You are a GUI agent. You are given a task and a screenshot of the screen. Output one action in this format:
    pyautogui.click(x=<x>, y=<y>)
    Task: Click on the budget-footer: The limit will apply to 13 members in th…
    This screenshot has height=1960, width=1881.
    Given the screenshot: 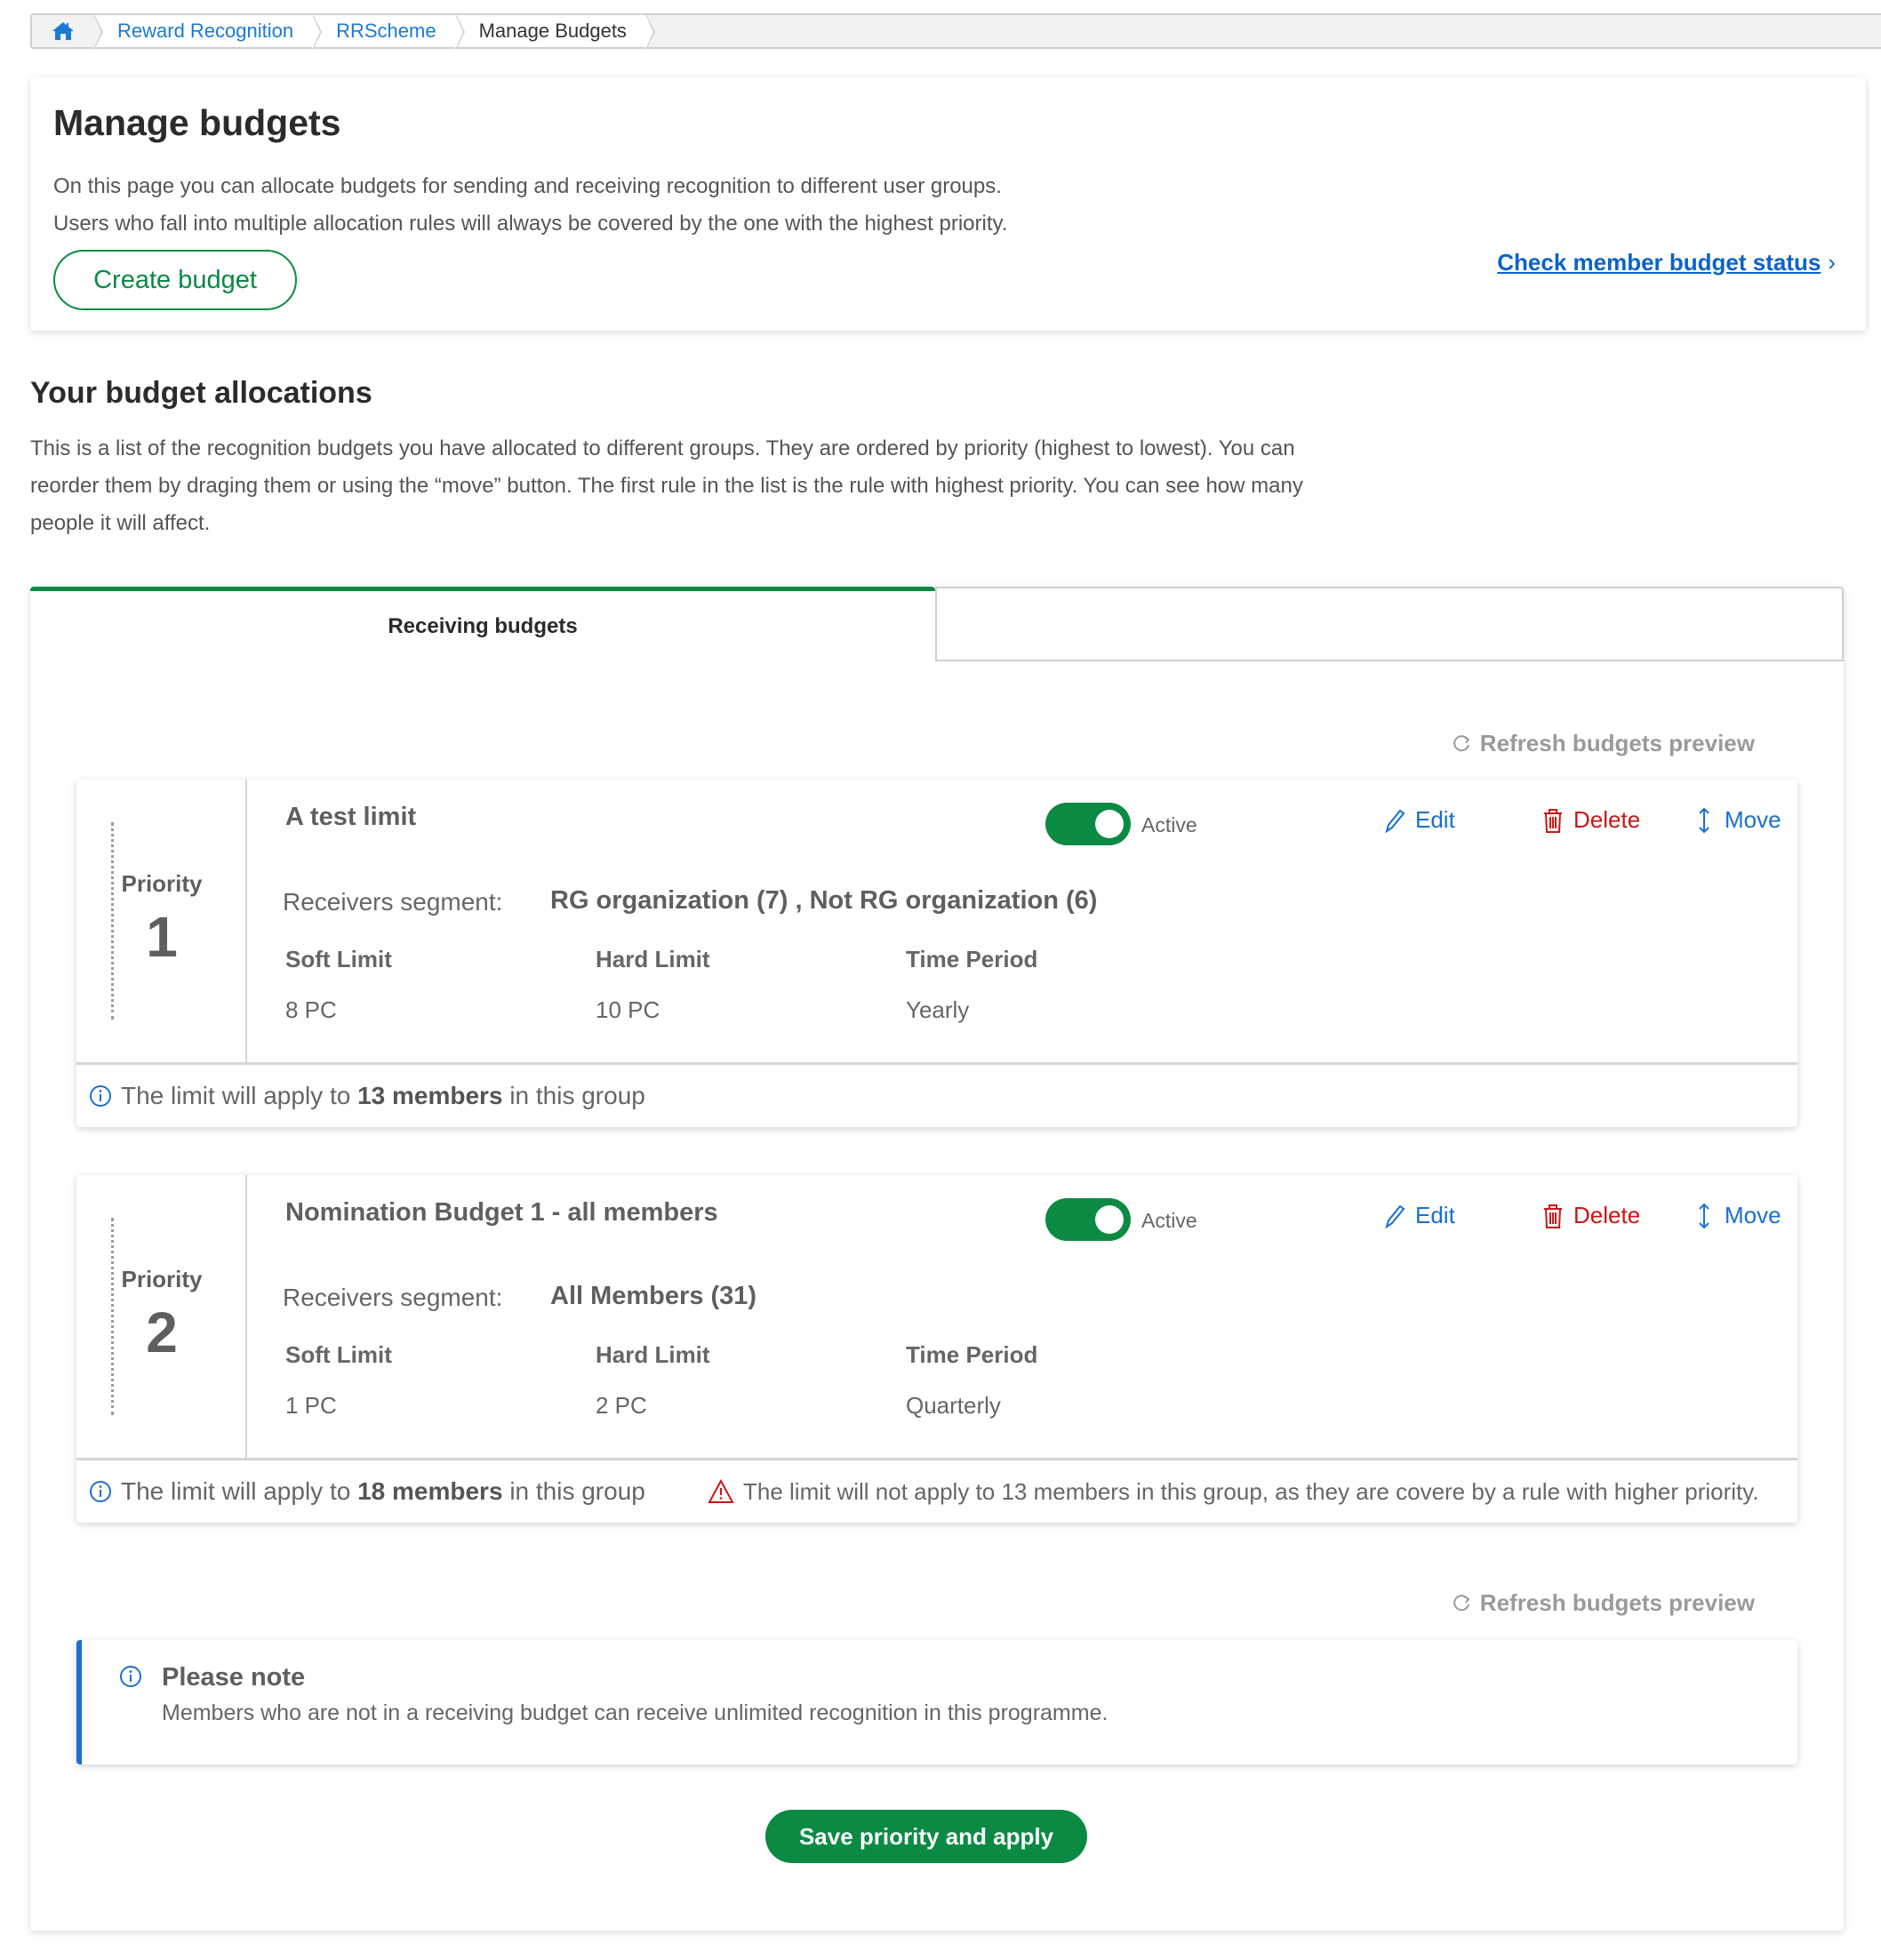 What is the action you would take?
    pyautogui.click(x=937, y=1094)
    